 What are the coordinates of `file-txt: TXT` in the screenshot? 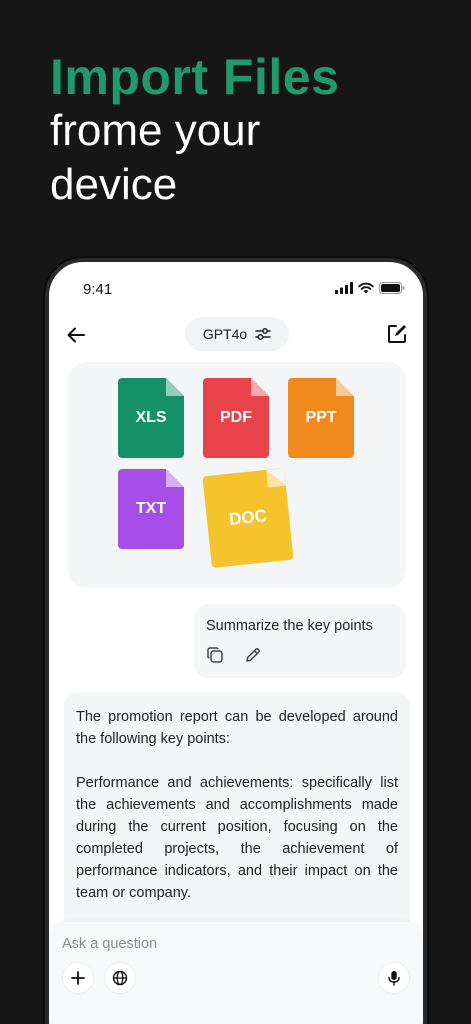 It's located at (151, 509).